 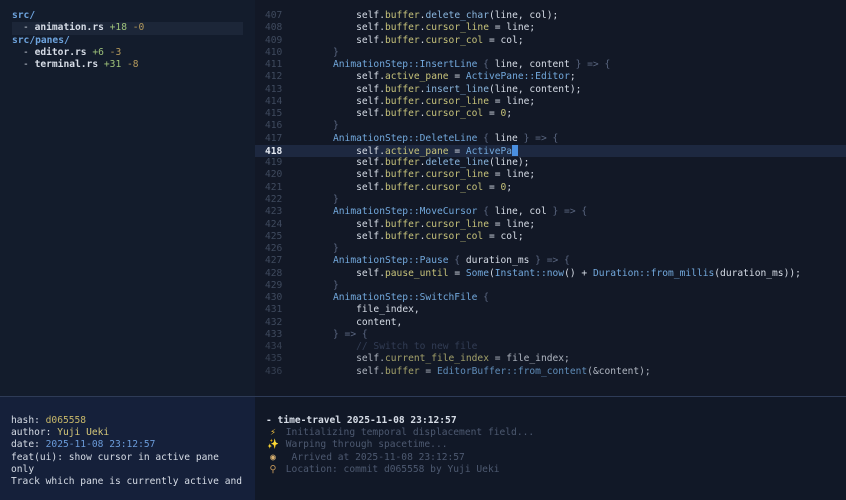 I want to click on code-token: ActivePane::Editor, so click(x=517, y=77).